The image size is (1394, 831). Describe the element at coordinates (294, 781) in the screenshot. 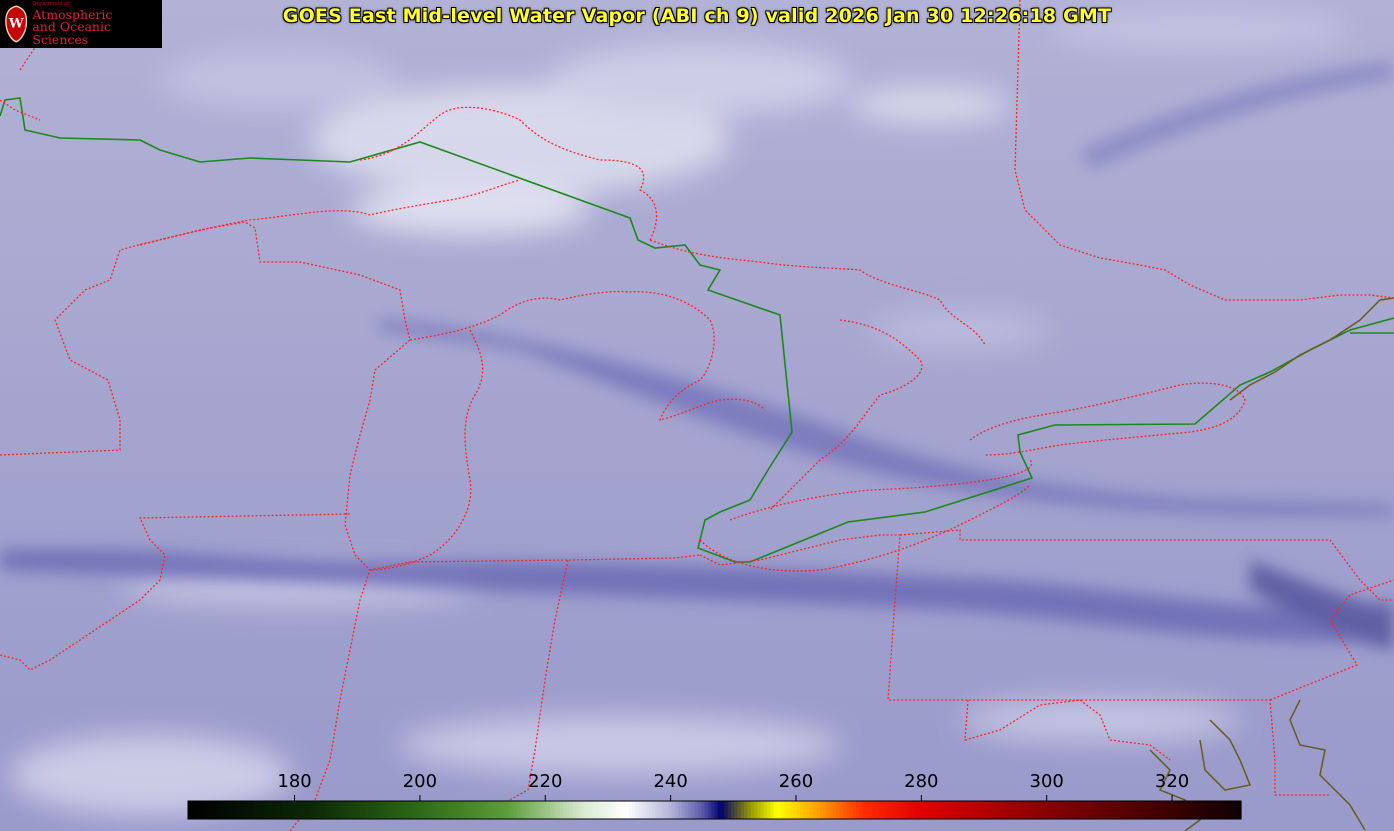

I see `colorbar-tick-label: 180` at that location.